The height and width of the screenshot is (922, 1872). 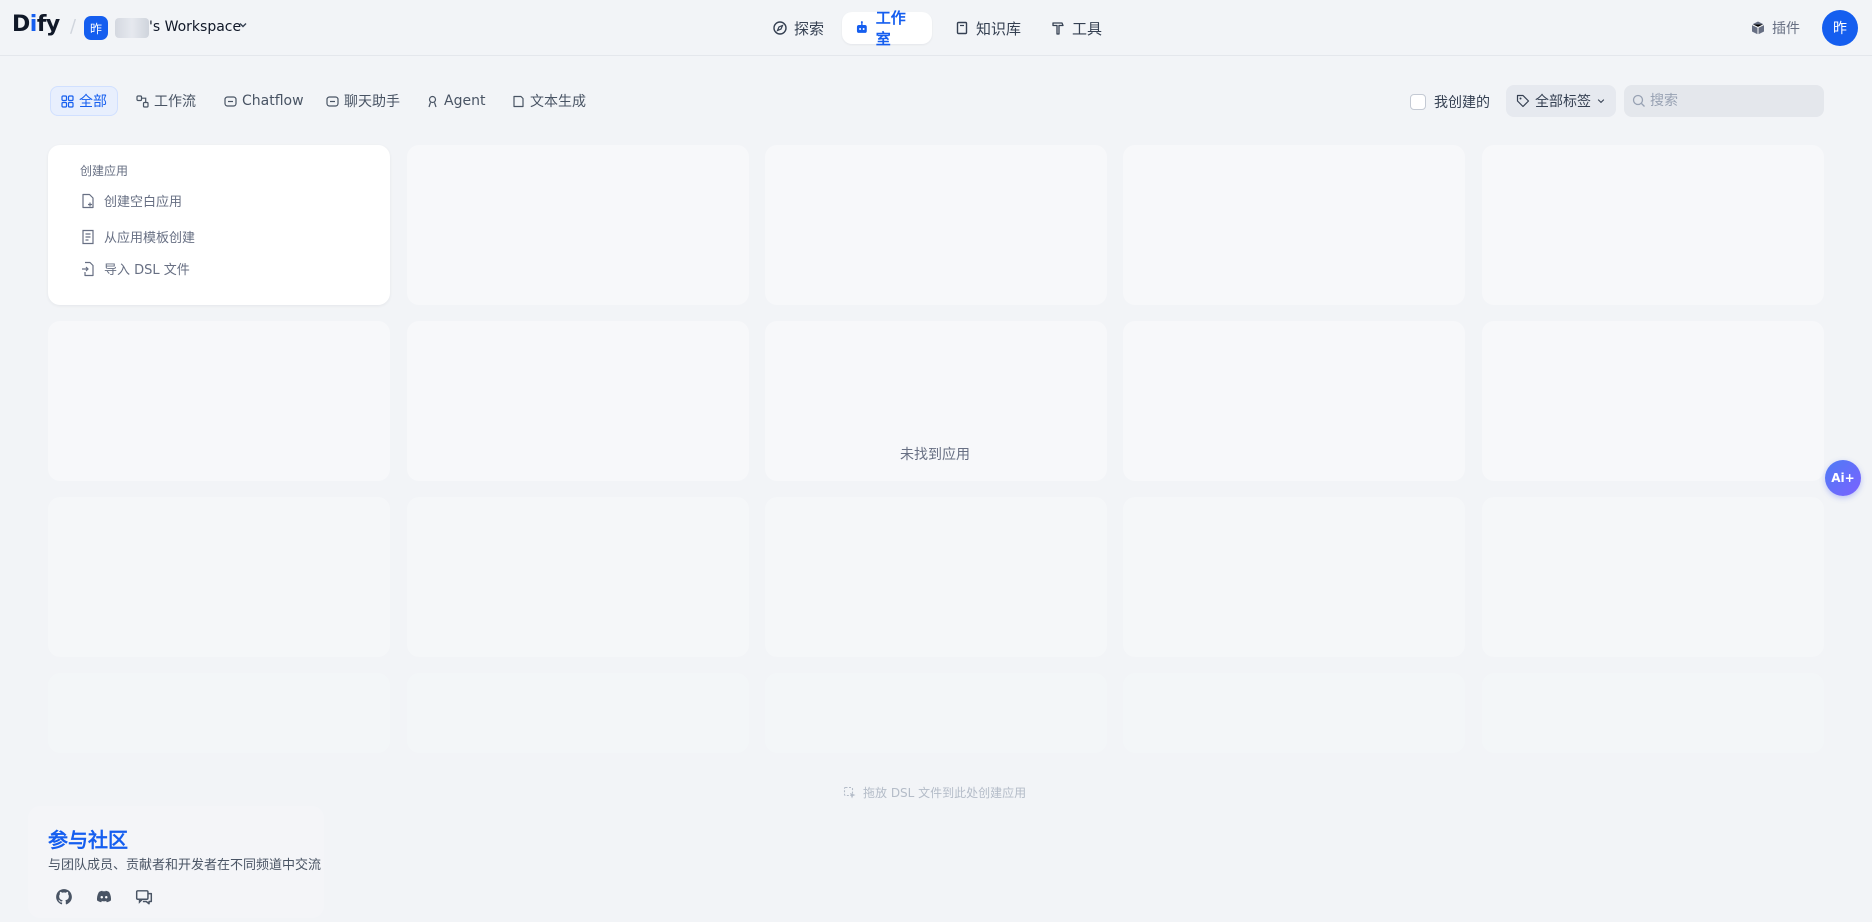 What do you see at coordinates (465, 101) in the screenshot?
I see `tab-agent-label: Agent` at bounding box center [465, 101].